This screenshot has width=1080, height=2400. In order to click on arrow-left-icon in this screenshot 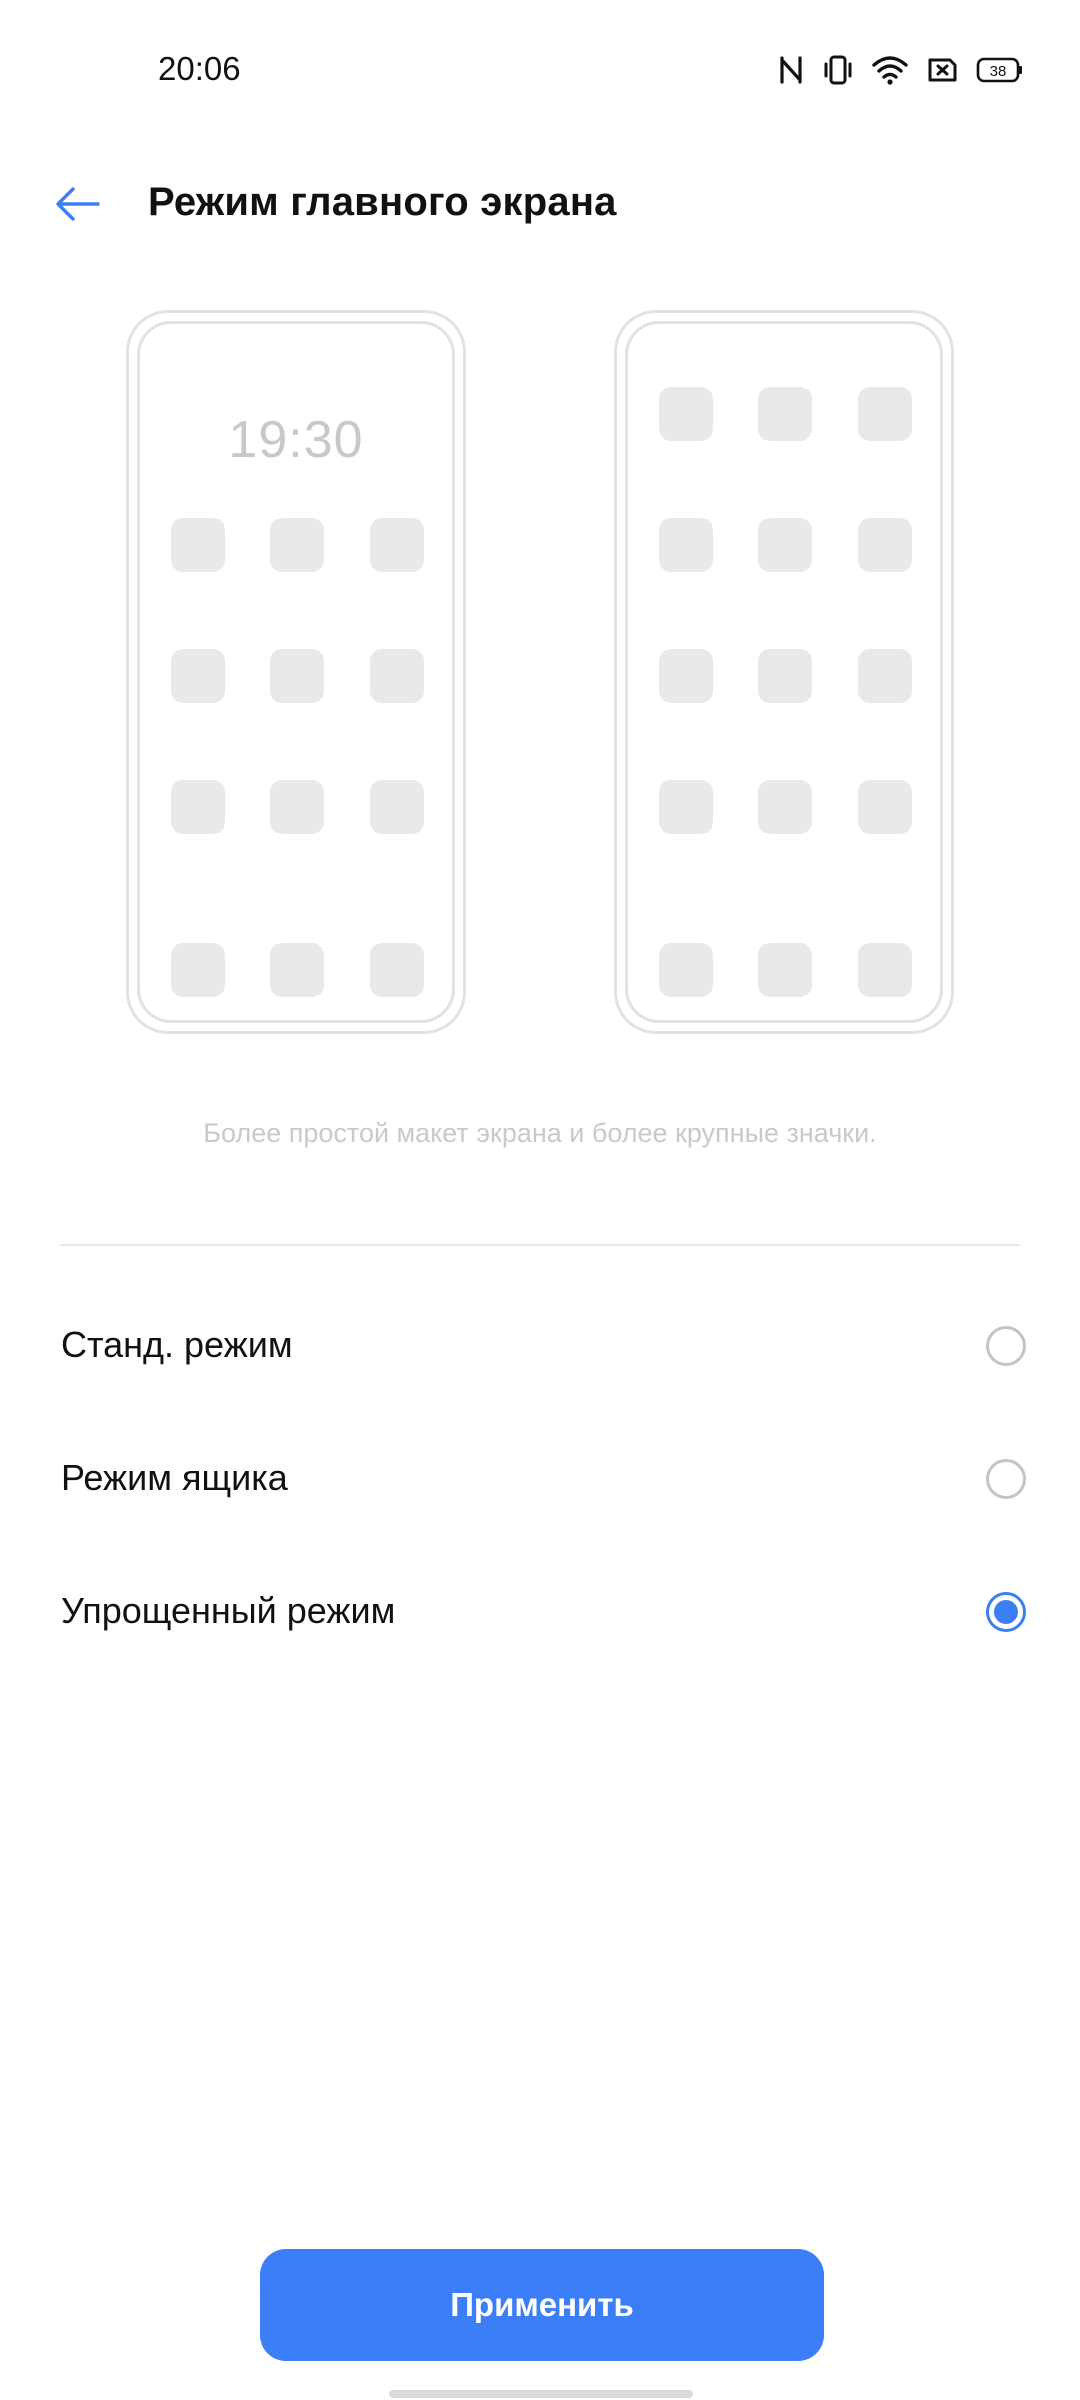, I will do `click(78, 204)`.